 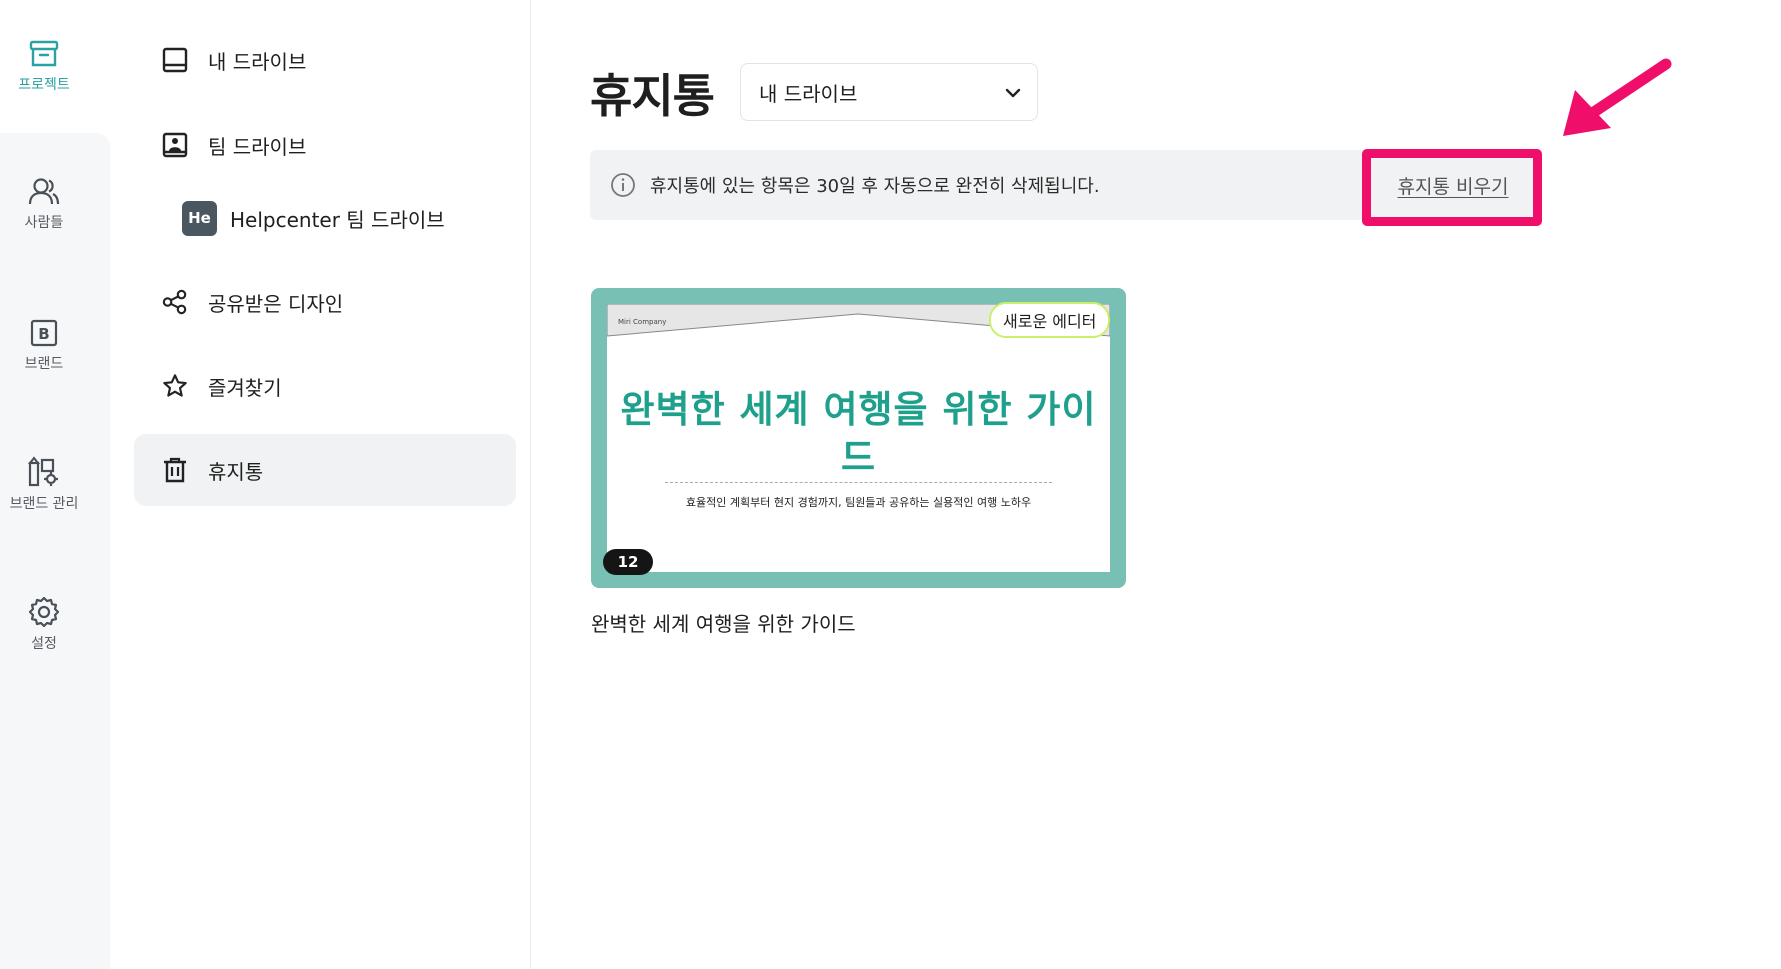 I want to click on nav-item-my-drive: 내 드라이브, so click(x=325, y=60).